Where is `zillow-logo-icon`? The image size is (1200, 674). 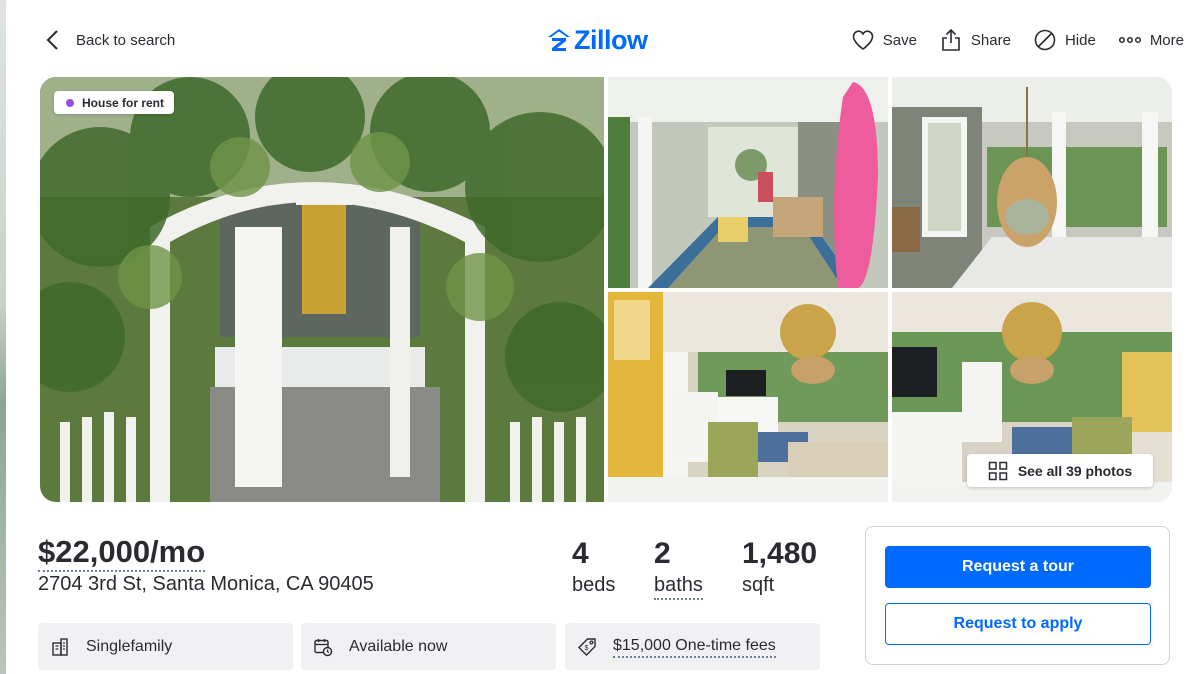 zillow-logo-icon is located at coordinates (559, 40).